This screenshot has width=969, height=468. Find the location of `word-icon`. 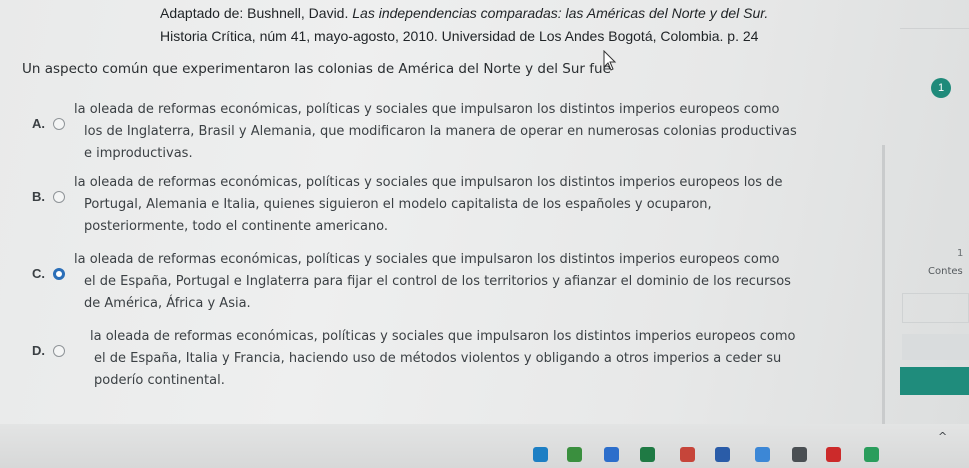

word-icon is located at coordinates (722, 454).